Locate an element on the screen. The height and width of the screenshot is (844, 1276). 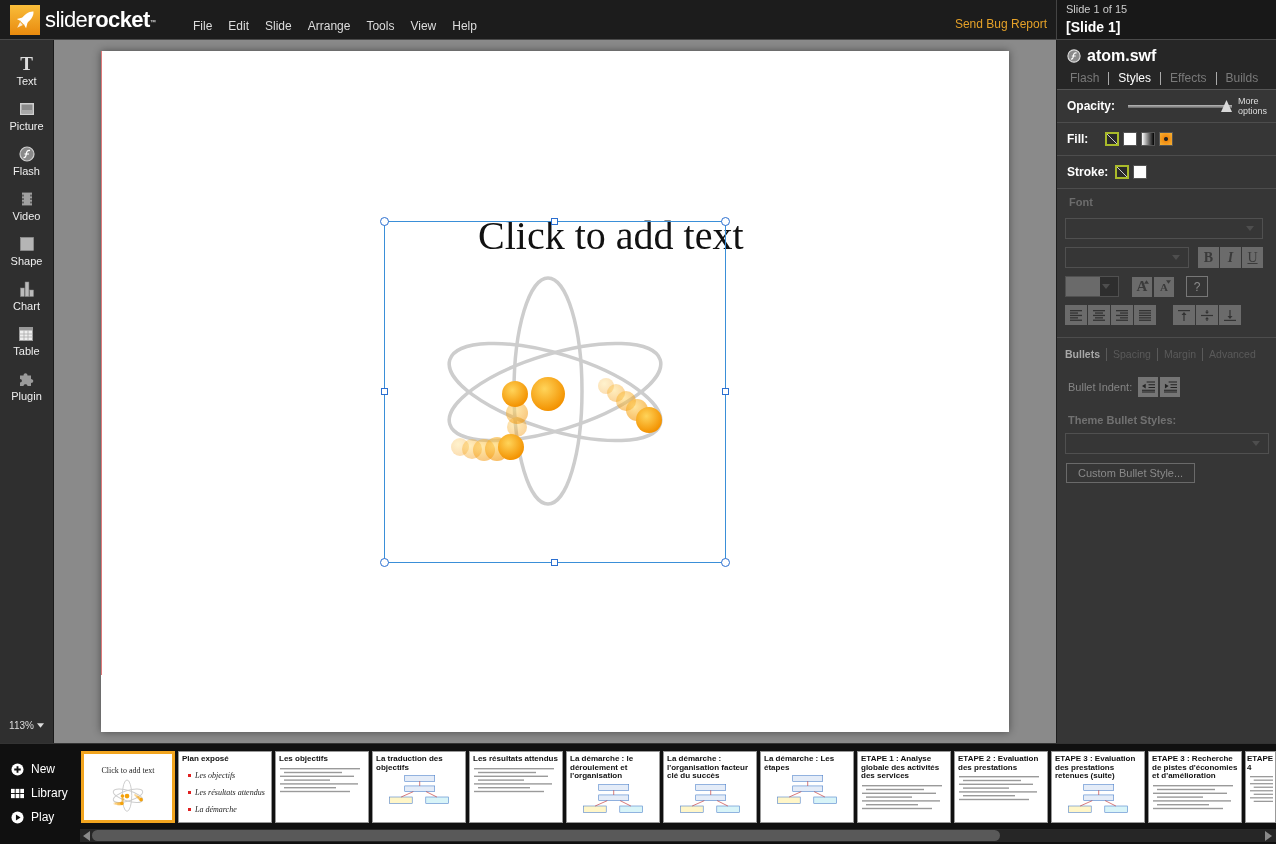
caret-down-icon is located at coordinates (1168, 281).